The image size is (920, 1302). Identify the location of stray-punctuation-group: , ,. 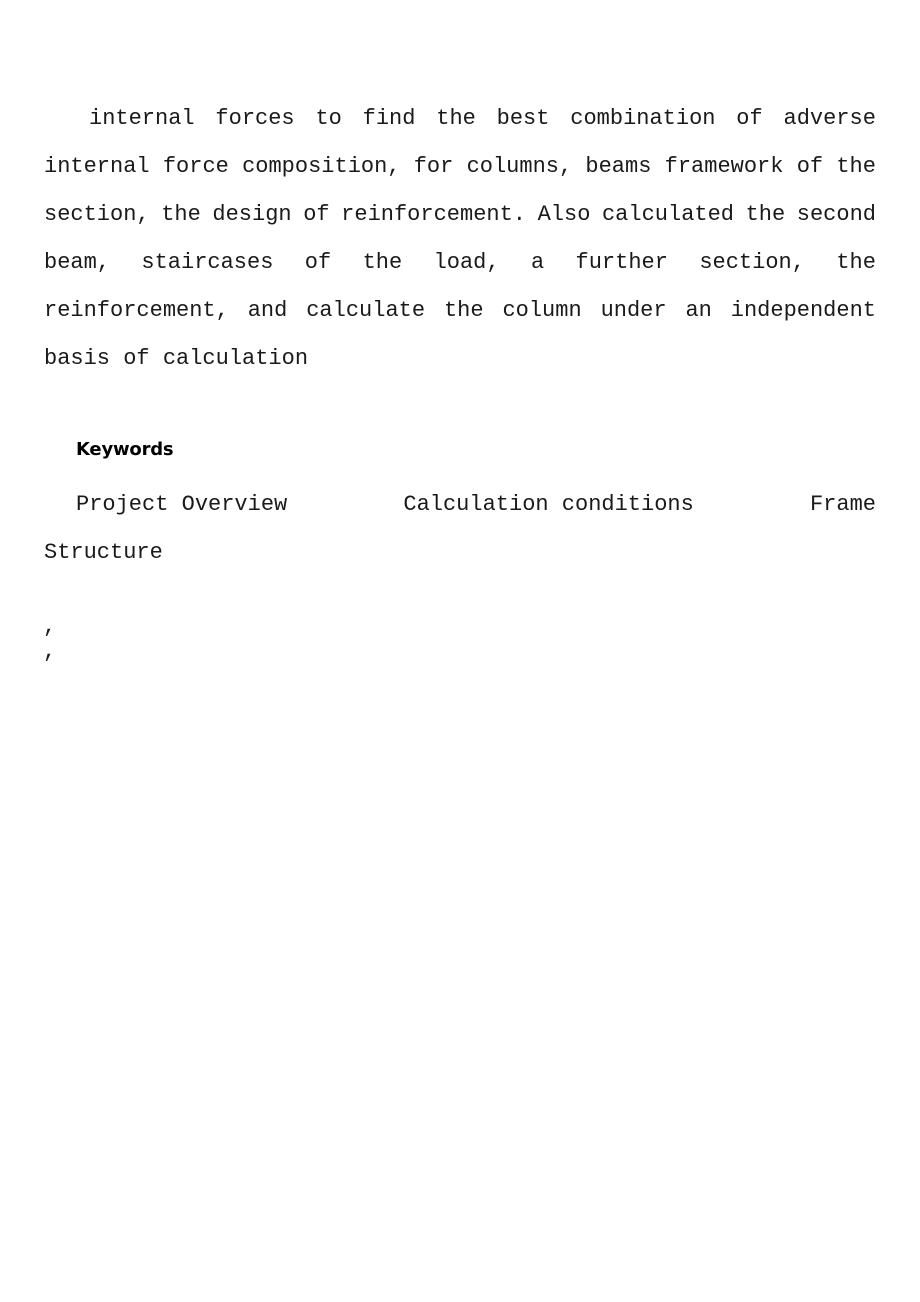
(49, 639).